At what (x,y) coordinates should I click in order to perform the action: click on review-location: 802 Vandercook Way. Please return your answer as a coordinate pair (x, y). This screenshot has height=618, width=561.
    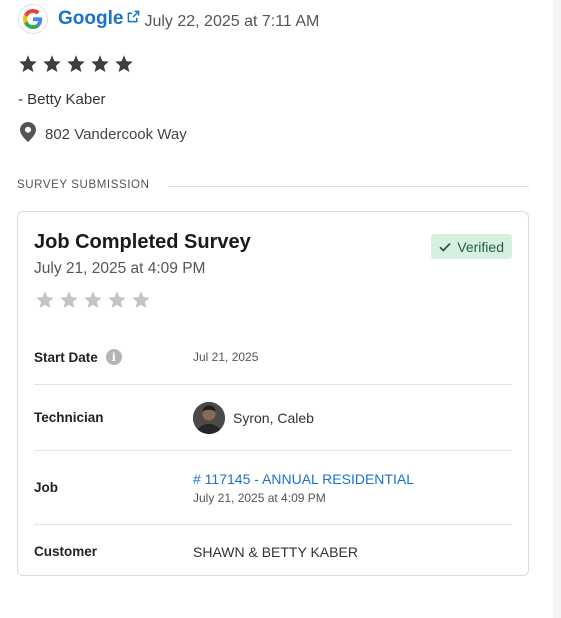
    Looking at the image, I should click on (103, 134).